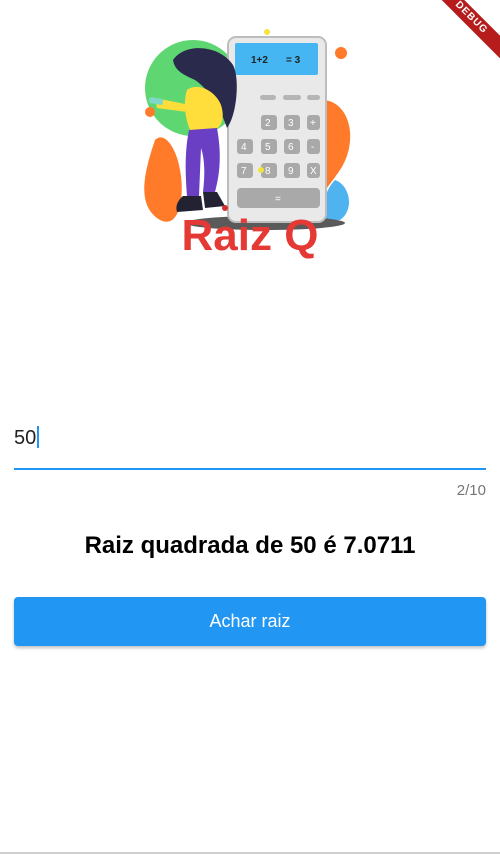  Describe the element at coordinates (244, 171) in the screenshot. I see `key-label: 7` at that location.